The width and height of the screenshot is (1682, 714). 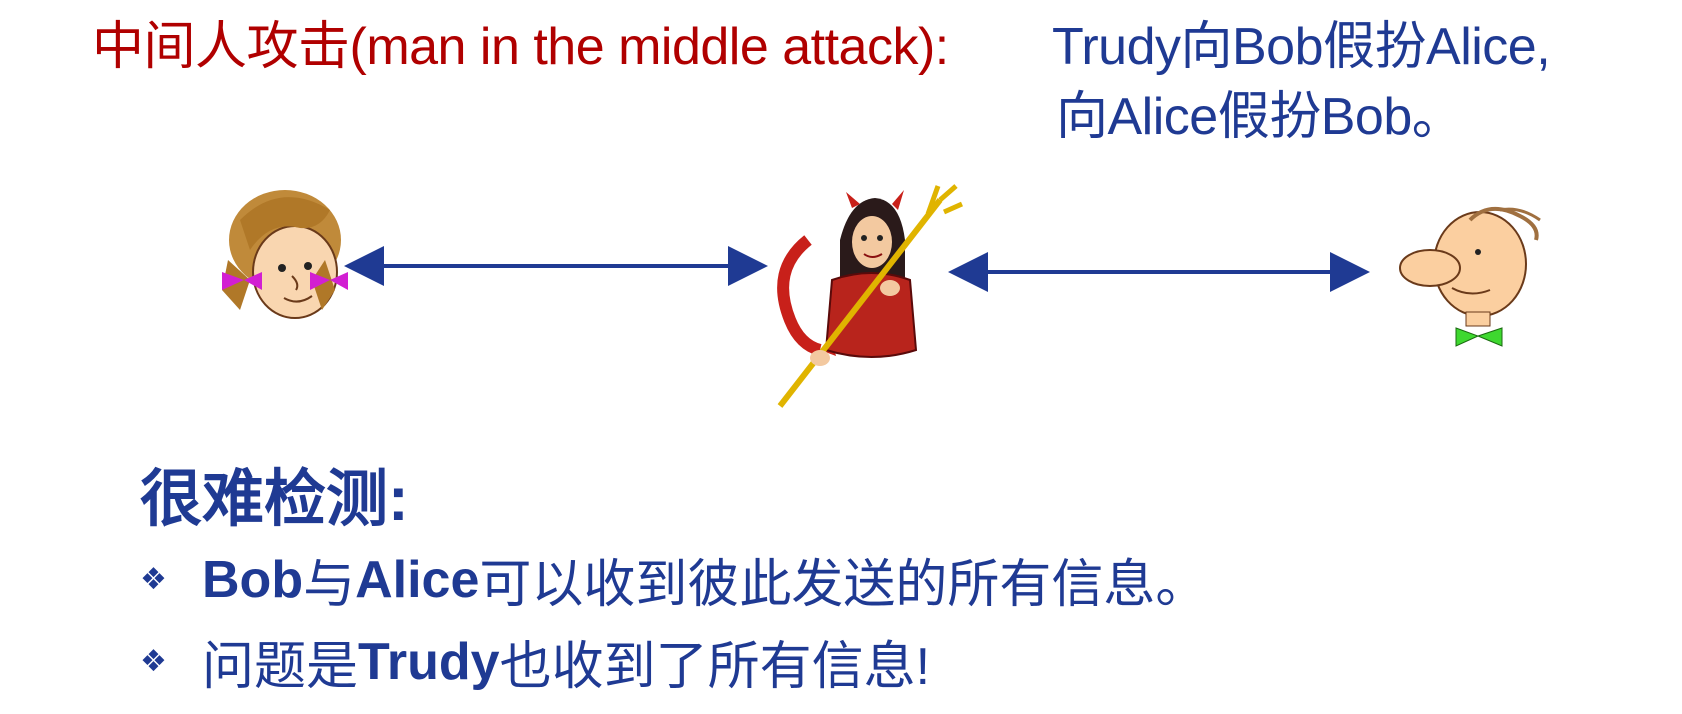 What do you see at coordinates (520, 47) in the screenshot?
I see `title-red-text: 中间人攻击(man in the middle attack):` at bounding box center [520, 47].